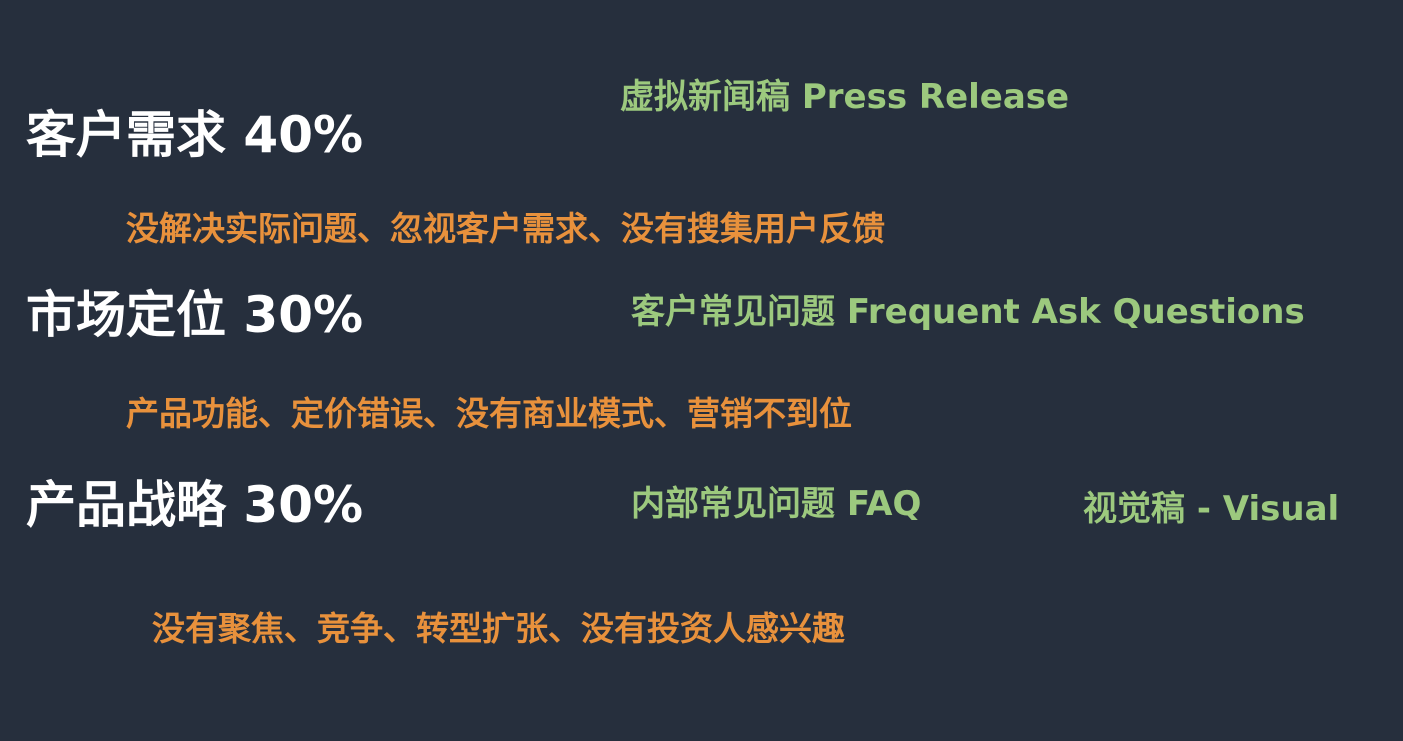 This screenshot has width=1403, height=741. Describe the element at coordinates (489, 413) in the screenshot. I see `reason-market-positioning: 产品功能、定价错误、没有商业模式、营销不到位` at that location.